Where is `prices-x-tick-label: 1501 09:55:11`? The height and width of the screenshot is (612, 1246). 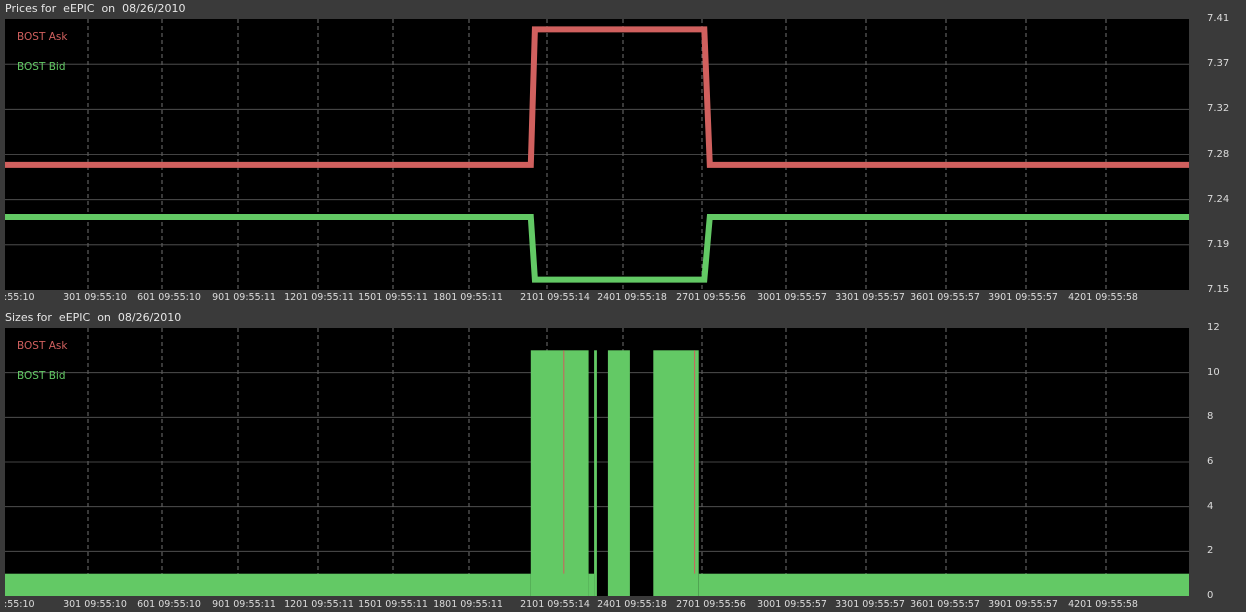 prices-x-tick-label: 1501 09:55:11 is located at coordinates (393, 297).